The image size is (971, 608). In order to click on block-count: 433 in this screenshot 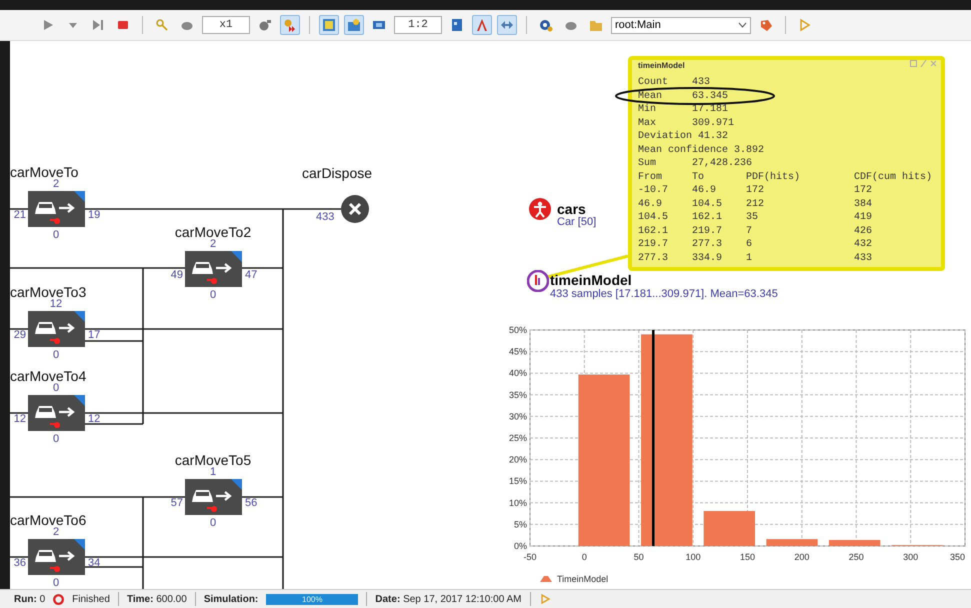, I will do `click(325, 217)`.